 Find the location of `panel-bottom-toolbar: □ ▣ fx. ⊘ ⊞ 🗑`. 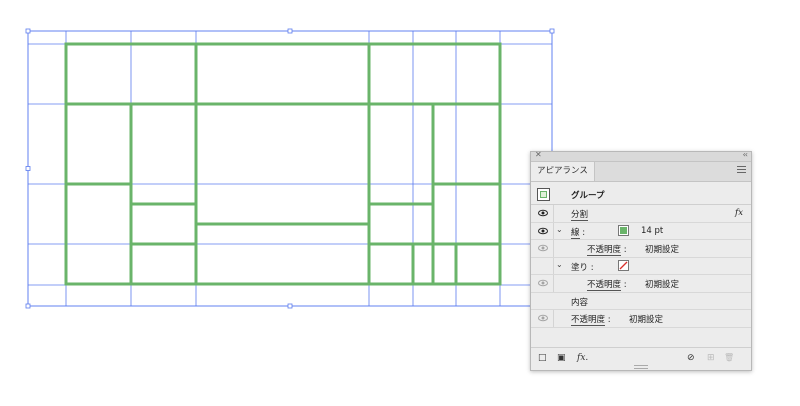

panel-bottom-toolbar: □ ▣ fx. ⊘ ⊞ 🗑 is located at coordinates (641, 358).